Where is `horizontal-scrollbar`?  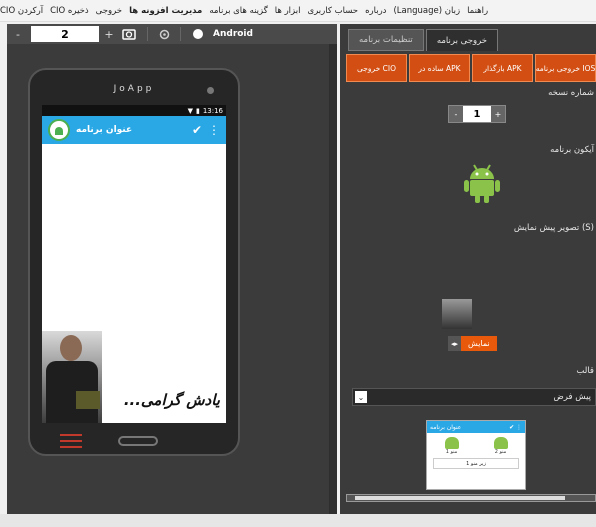
horizontal-scrollbar is located at coordinates (471, 498).